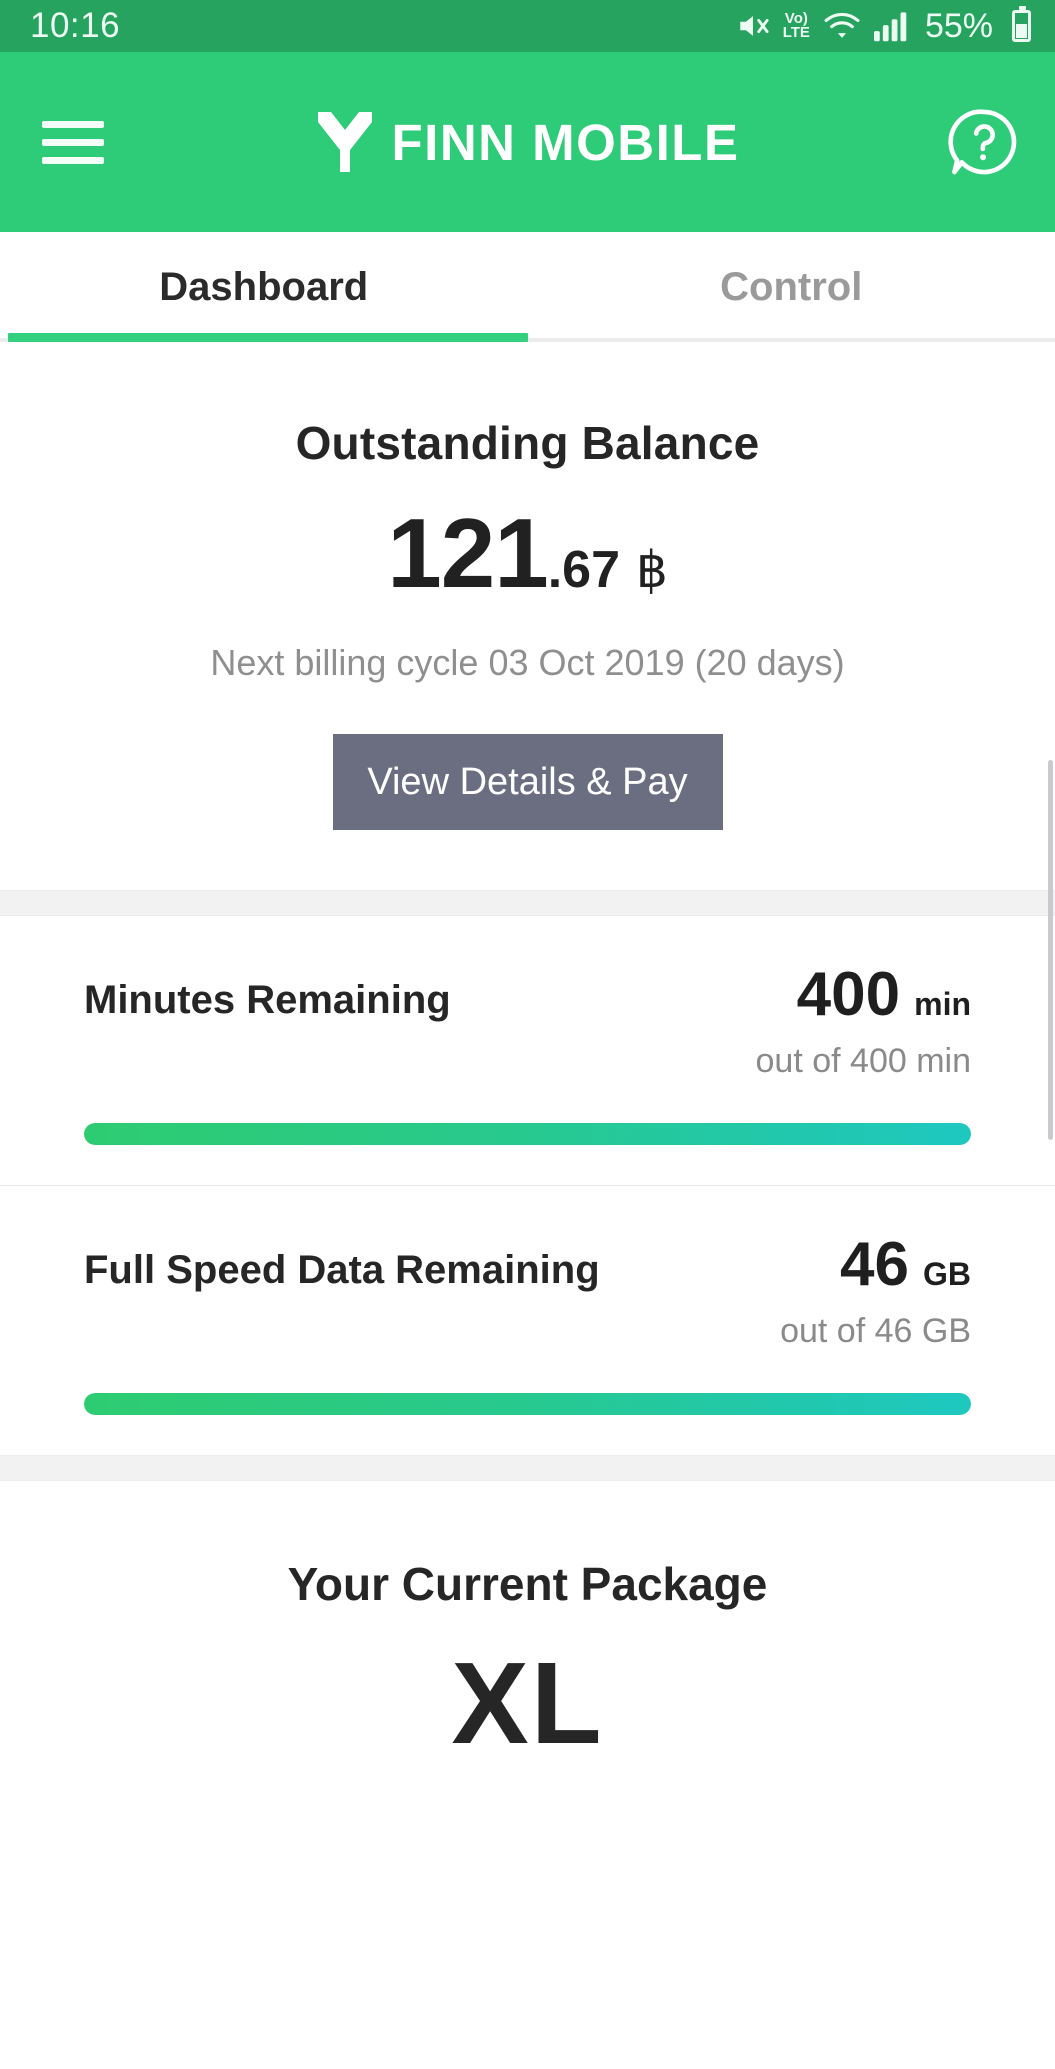 This screenshot has height=2069, width=1055. What do you see at coordinates (753, 26) in the screenshot?
I see `mute-icon` at bounding box center [753, 26].